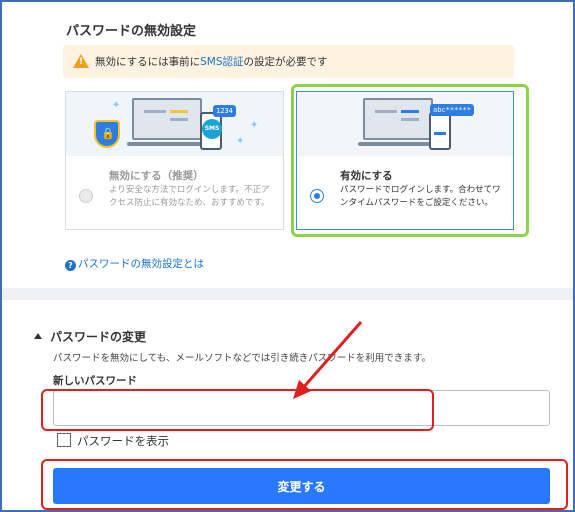  I want to click on arrow-shaft, so click(331, 355).